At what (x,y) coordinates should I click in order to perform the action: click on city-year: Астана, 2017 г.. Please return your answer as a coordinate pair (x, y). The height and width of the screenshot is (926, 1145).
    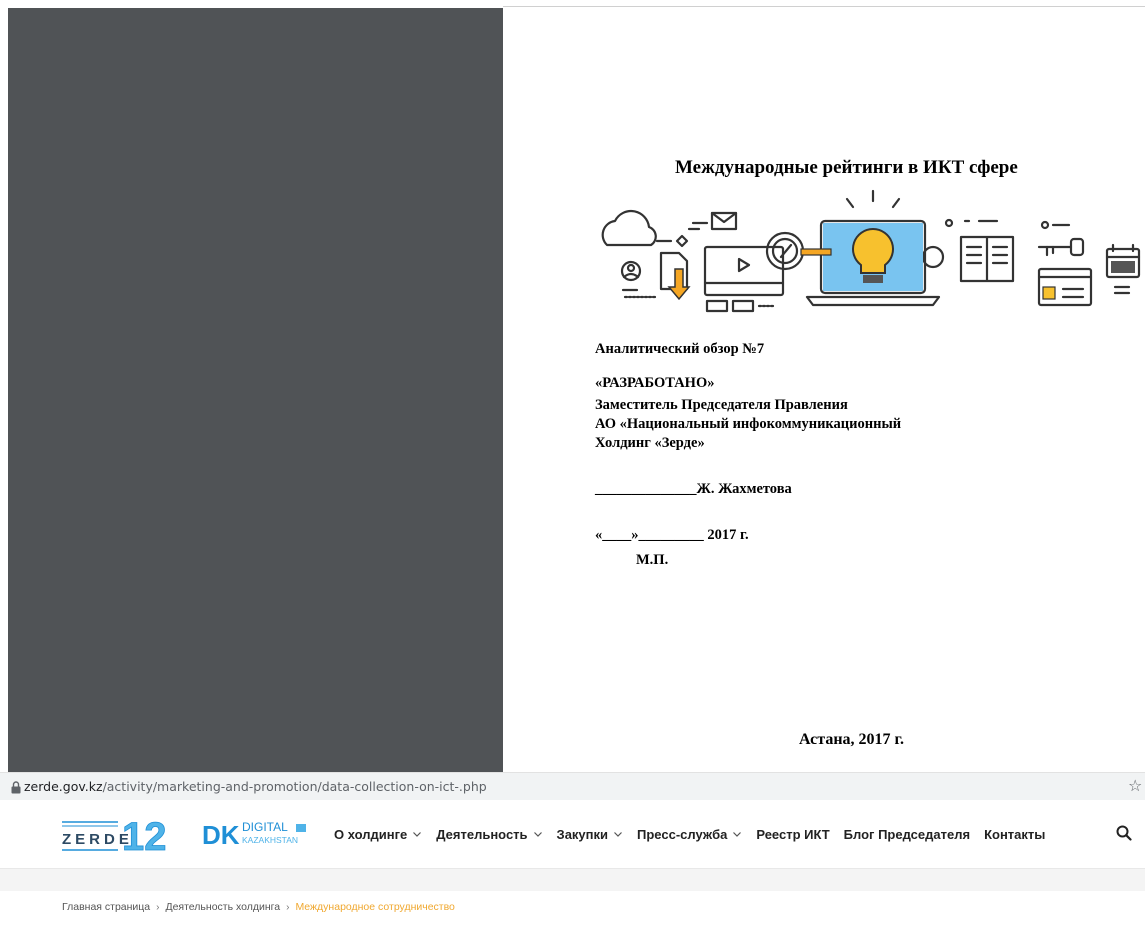
    Looking at the image, I should click on (851, 739).